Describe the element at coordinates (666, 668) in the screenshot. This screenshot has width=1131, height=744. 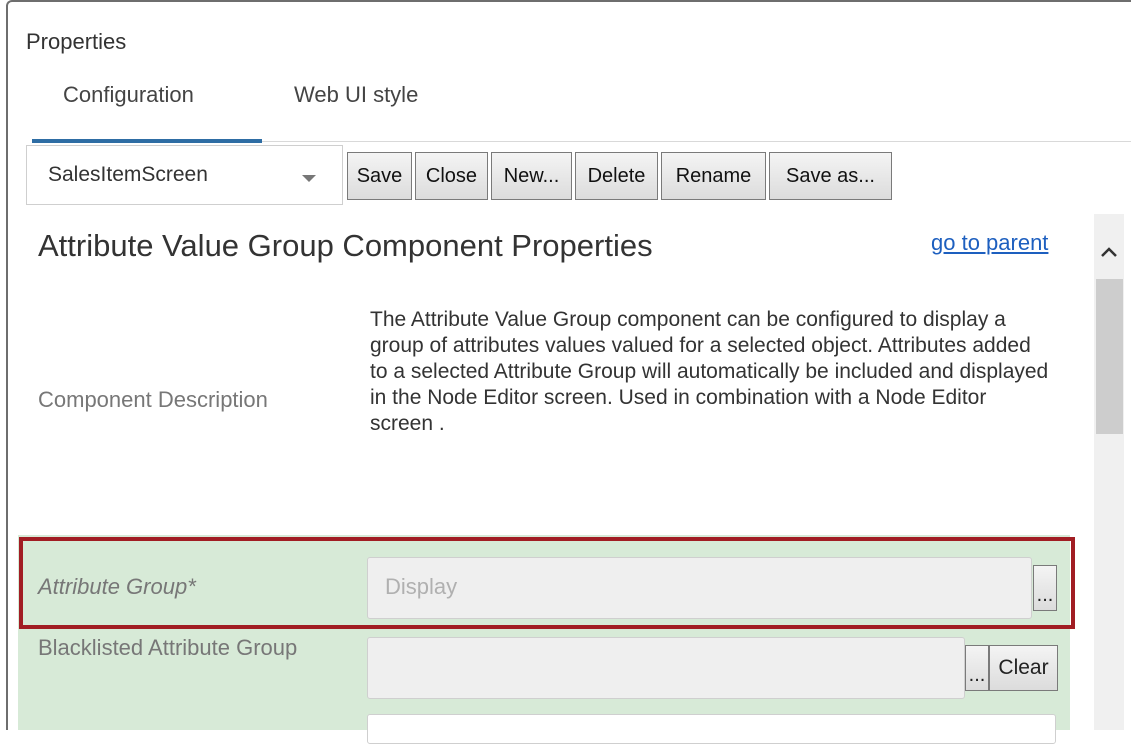
I see `blacklisted-attribute-group-input` at that location.